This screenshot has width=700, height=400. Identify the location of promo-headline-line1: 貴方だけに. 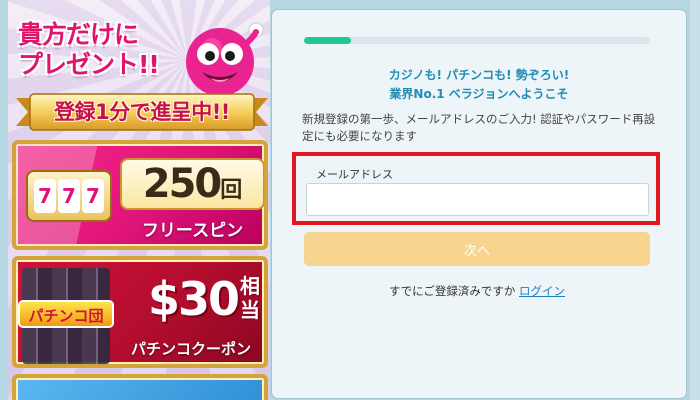
(78, 34).